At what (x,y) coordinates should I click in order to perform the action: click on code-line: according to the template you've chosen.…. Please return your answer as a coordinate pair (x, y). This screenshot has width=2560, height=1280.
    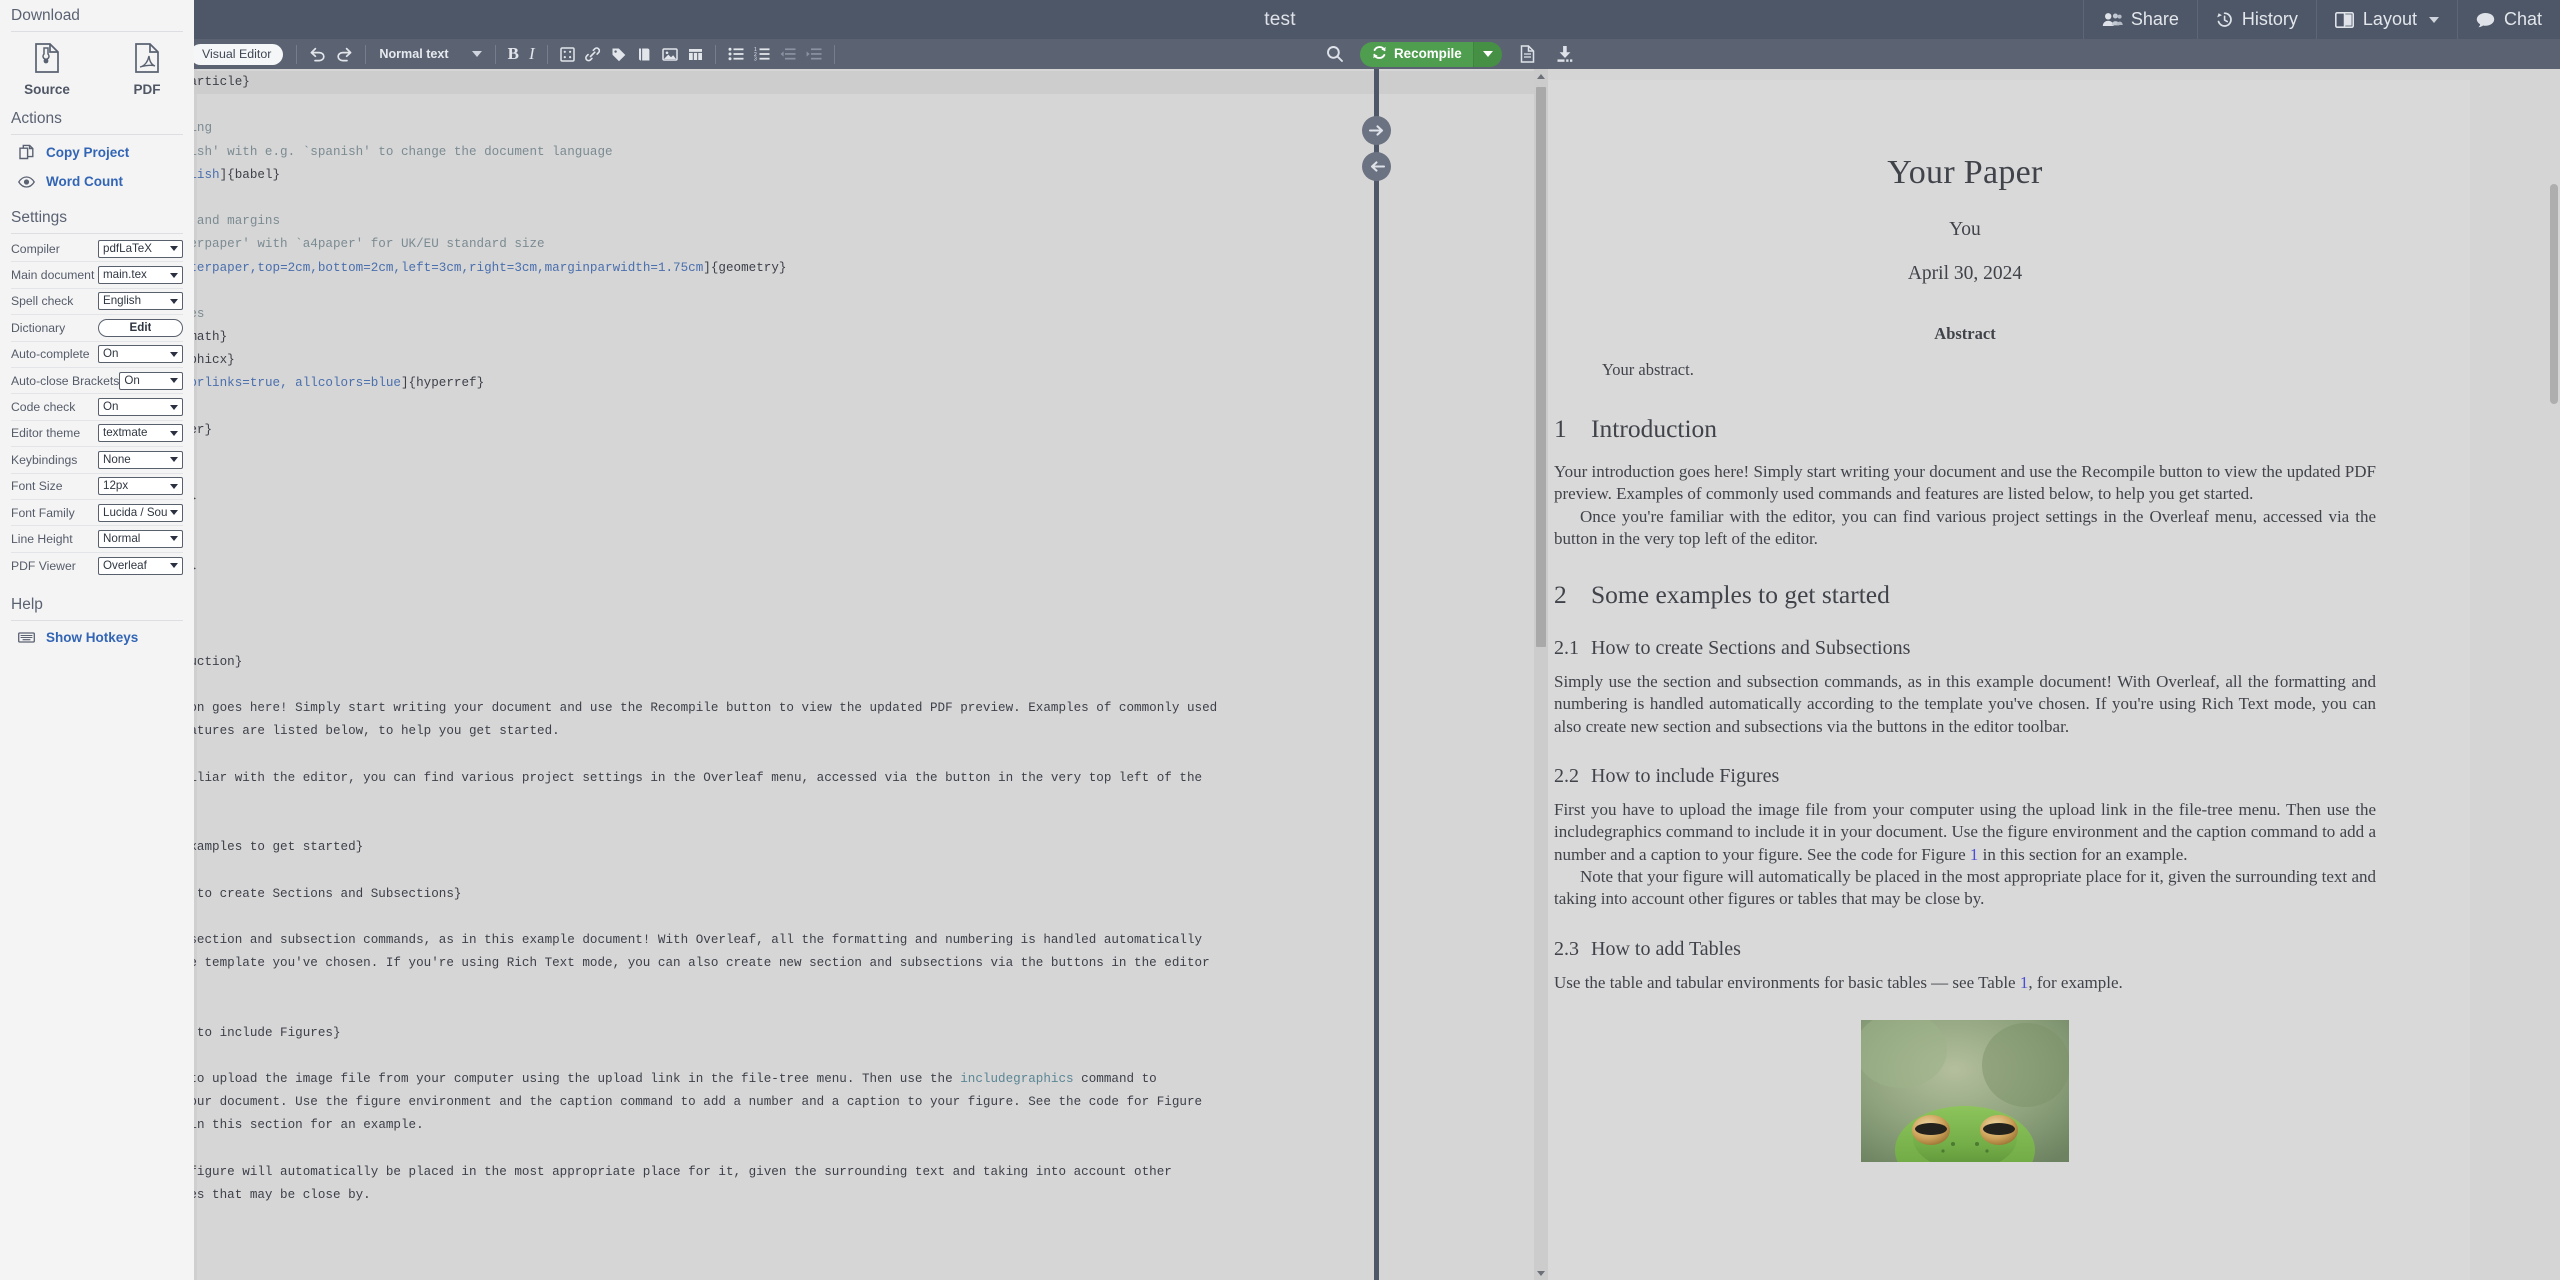
    Looking at the image, I should click on (871, 963).